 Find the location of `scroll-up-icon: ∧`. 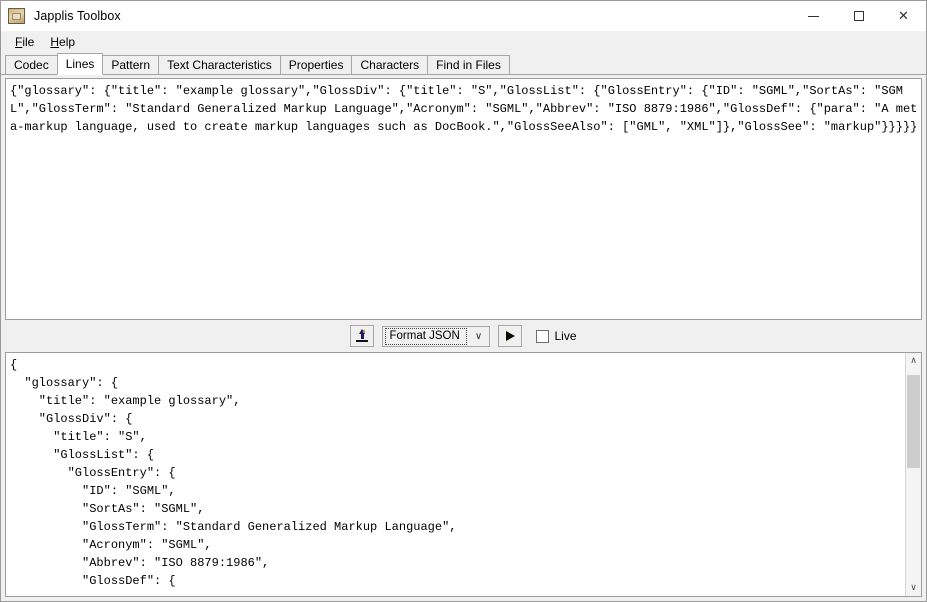

scroll-up-icon: ∧ is located at coordinates (913, 361).